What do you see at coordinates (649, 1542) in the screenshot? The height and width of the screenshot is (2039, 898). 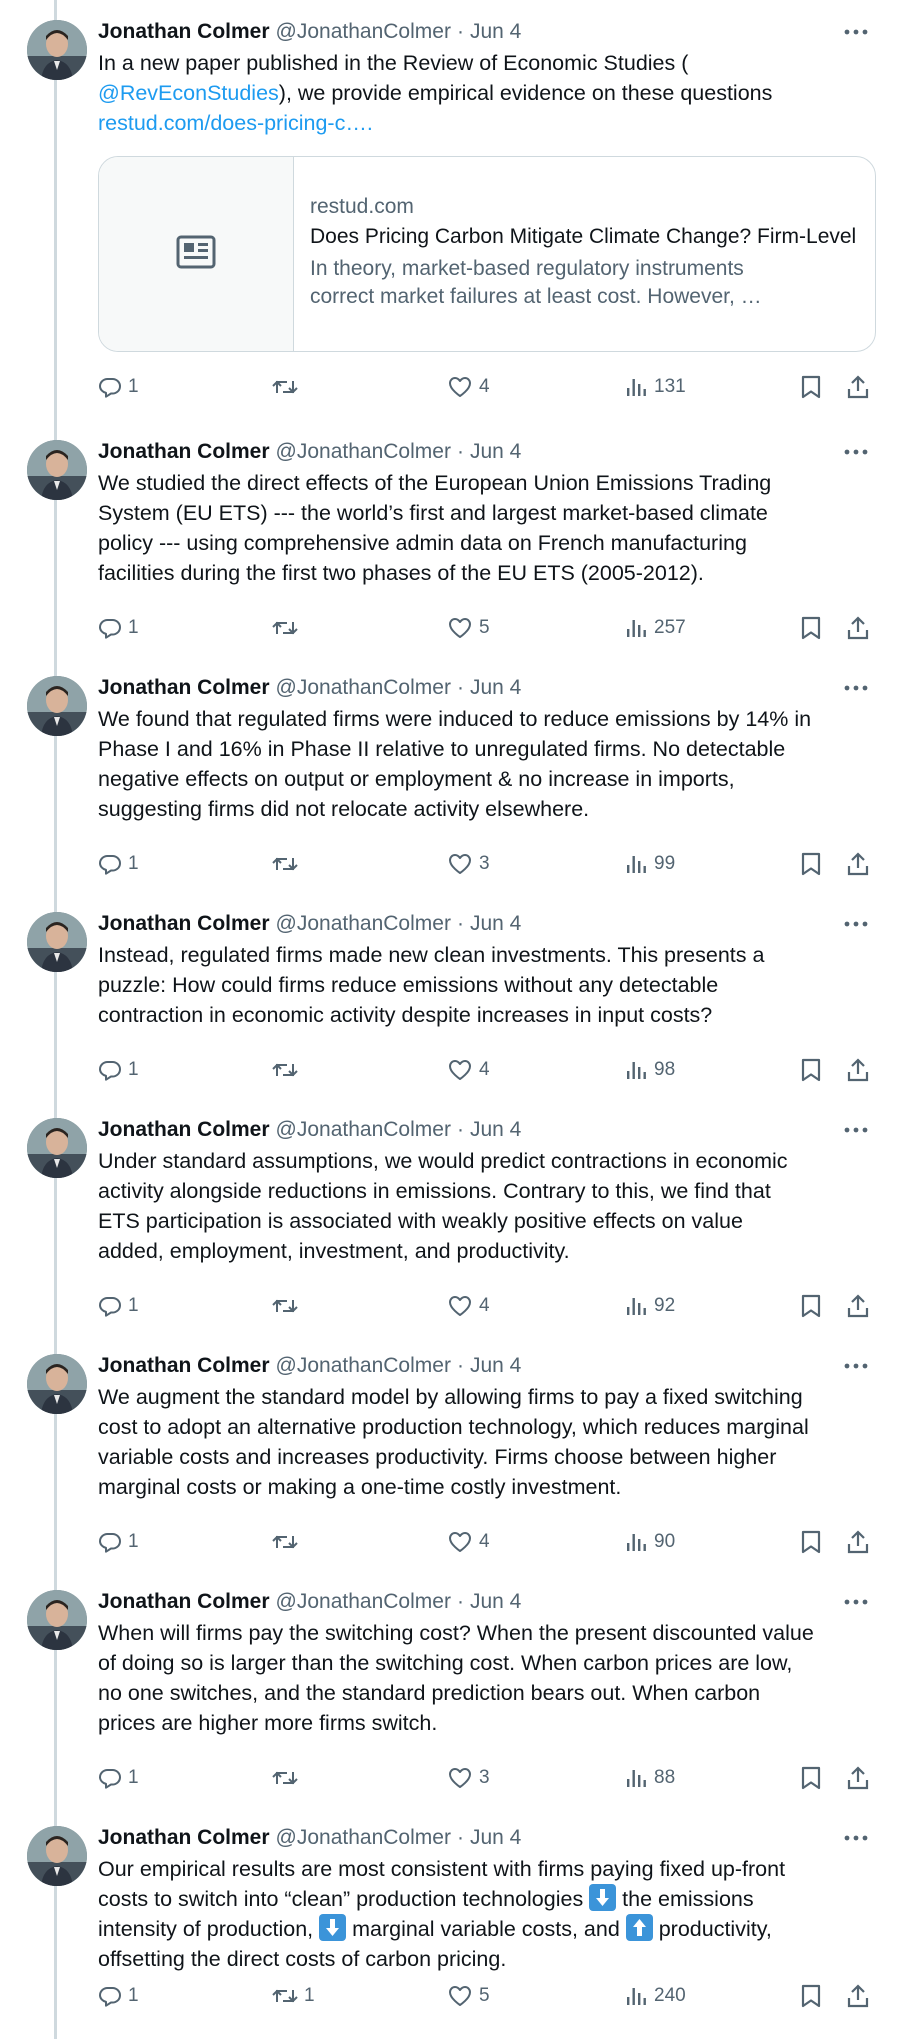 I see `views-button: 90` at bounding box center [649, 1542].